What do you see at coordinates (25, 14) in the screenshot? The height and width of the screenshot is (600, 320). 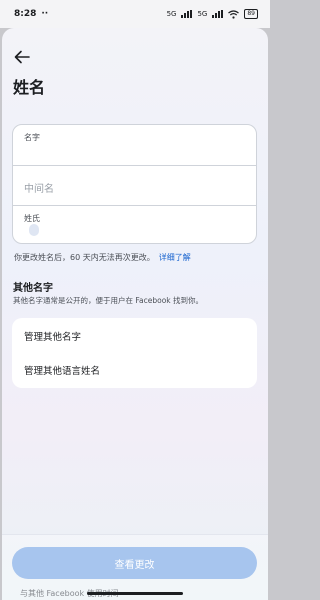 I see `status-time: 8:28` at bounding box center [25, 14].